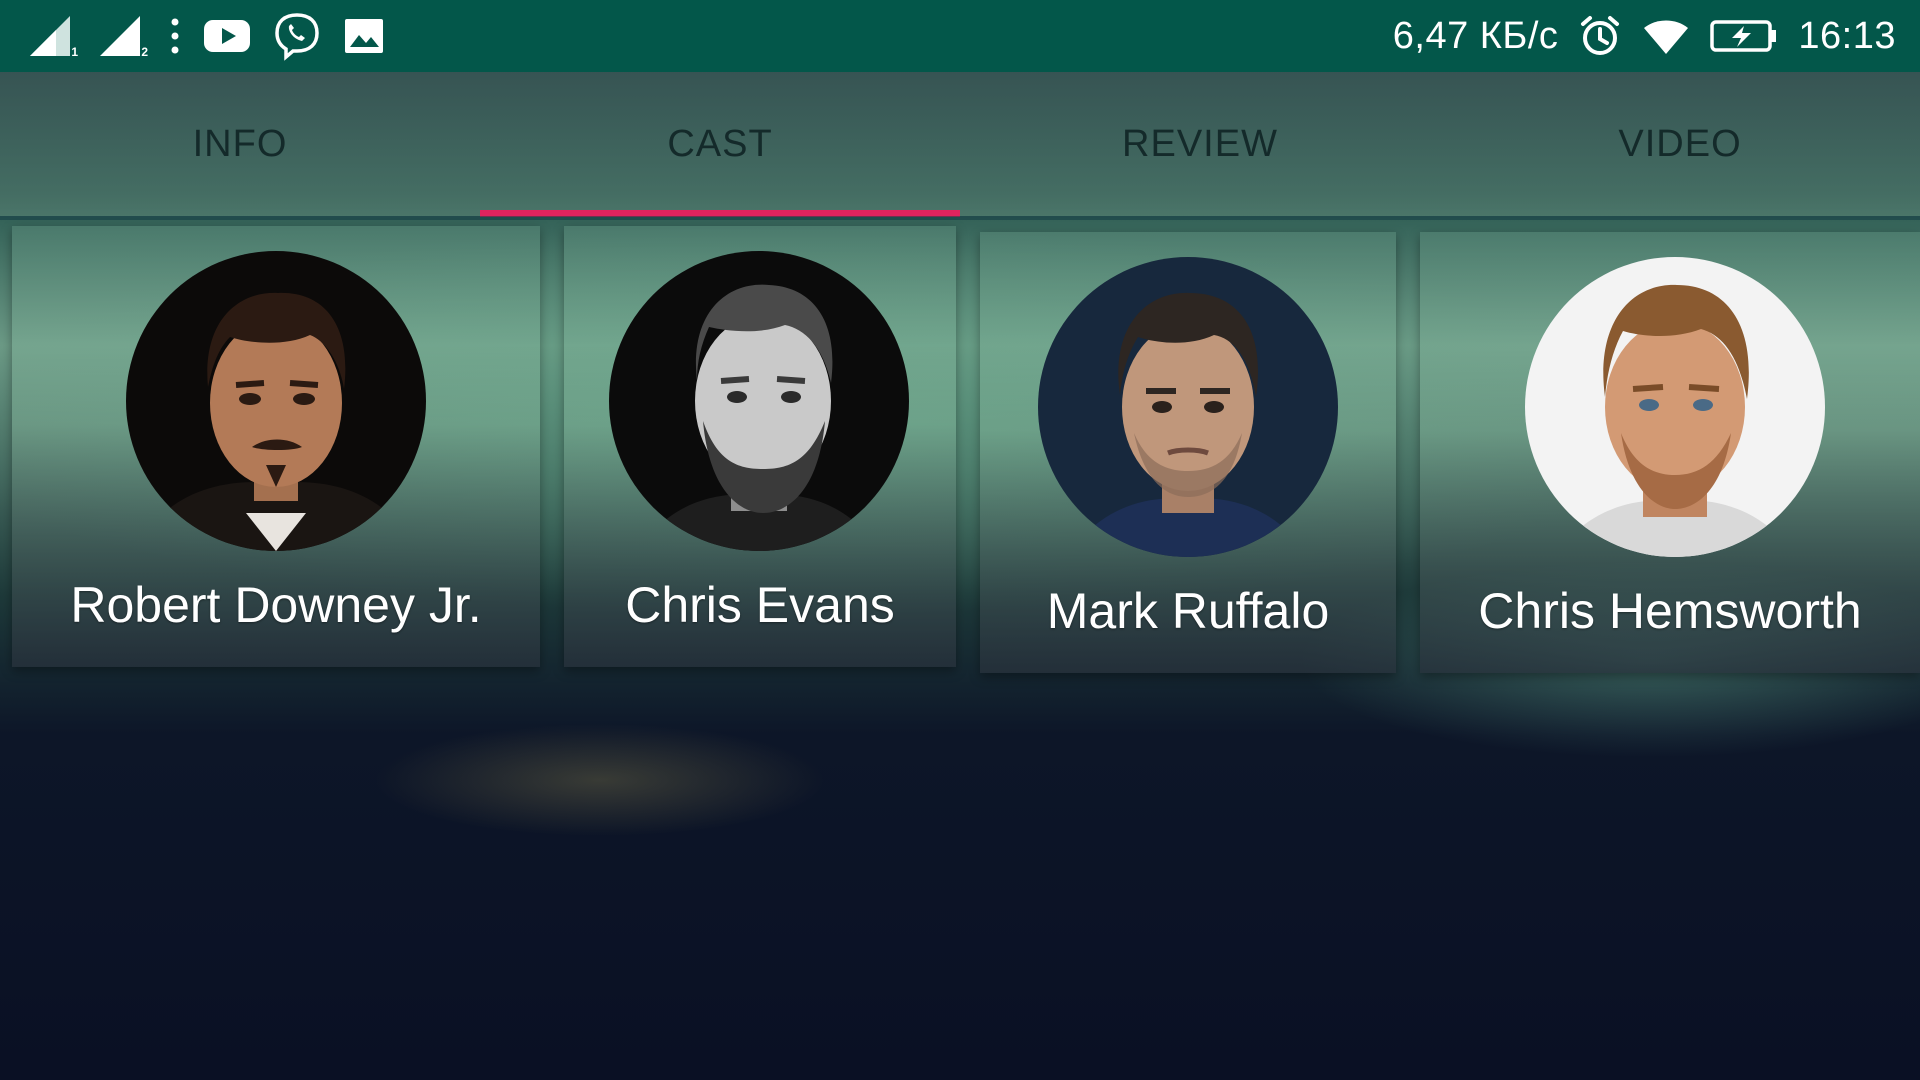 The image size is (1920, 1080). I want to click on tab-video: VIDEO, so click(1680, 144).